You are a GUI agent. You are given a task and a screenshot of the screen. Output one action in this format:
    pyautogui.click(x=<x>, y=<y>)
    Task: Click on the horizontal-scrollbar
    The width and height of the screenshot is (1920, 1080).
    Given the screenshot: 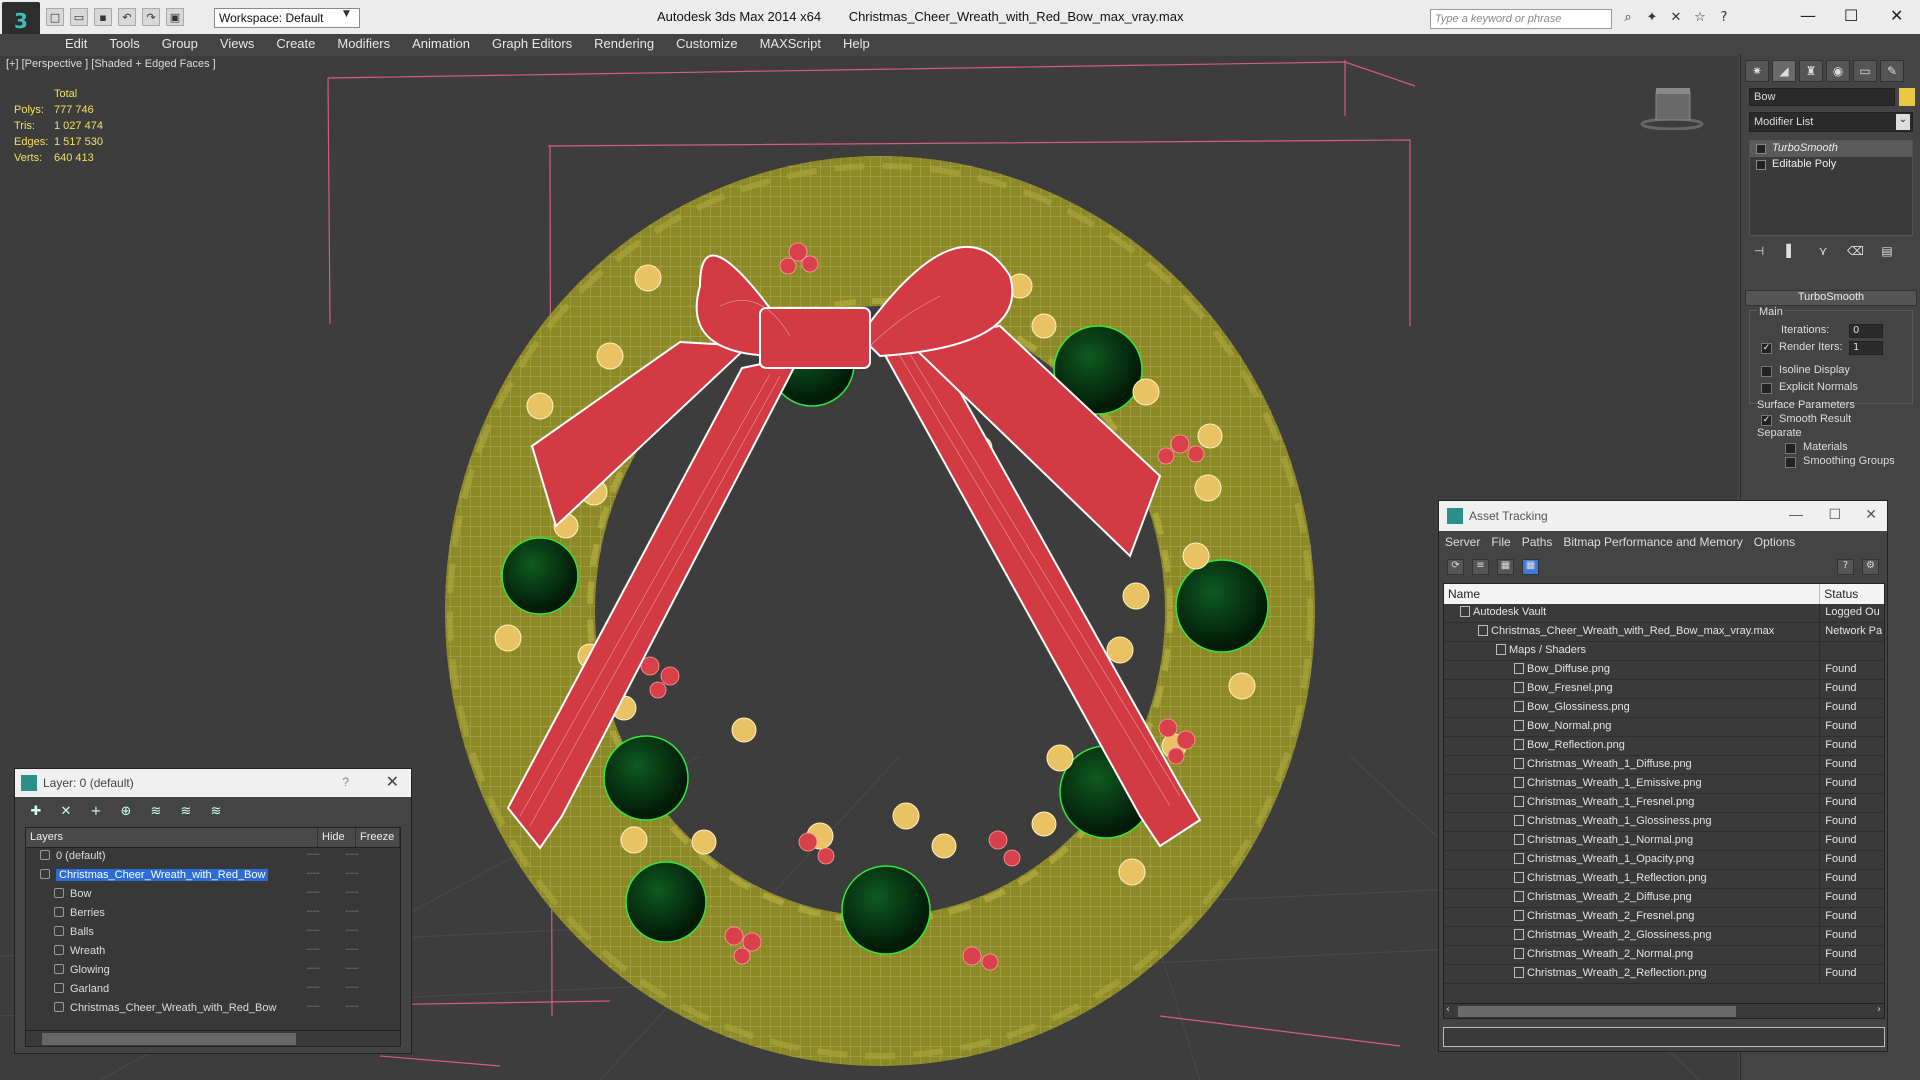 What is the action you would take?
    pyautogui.click(x=213, y=1038)
    